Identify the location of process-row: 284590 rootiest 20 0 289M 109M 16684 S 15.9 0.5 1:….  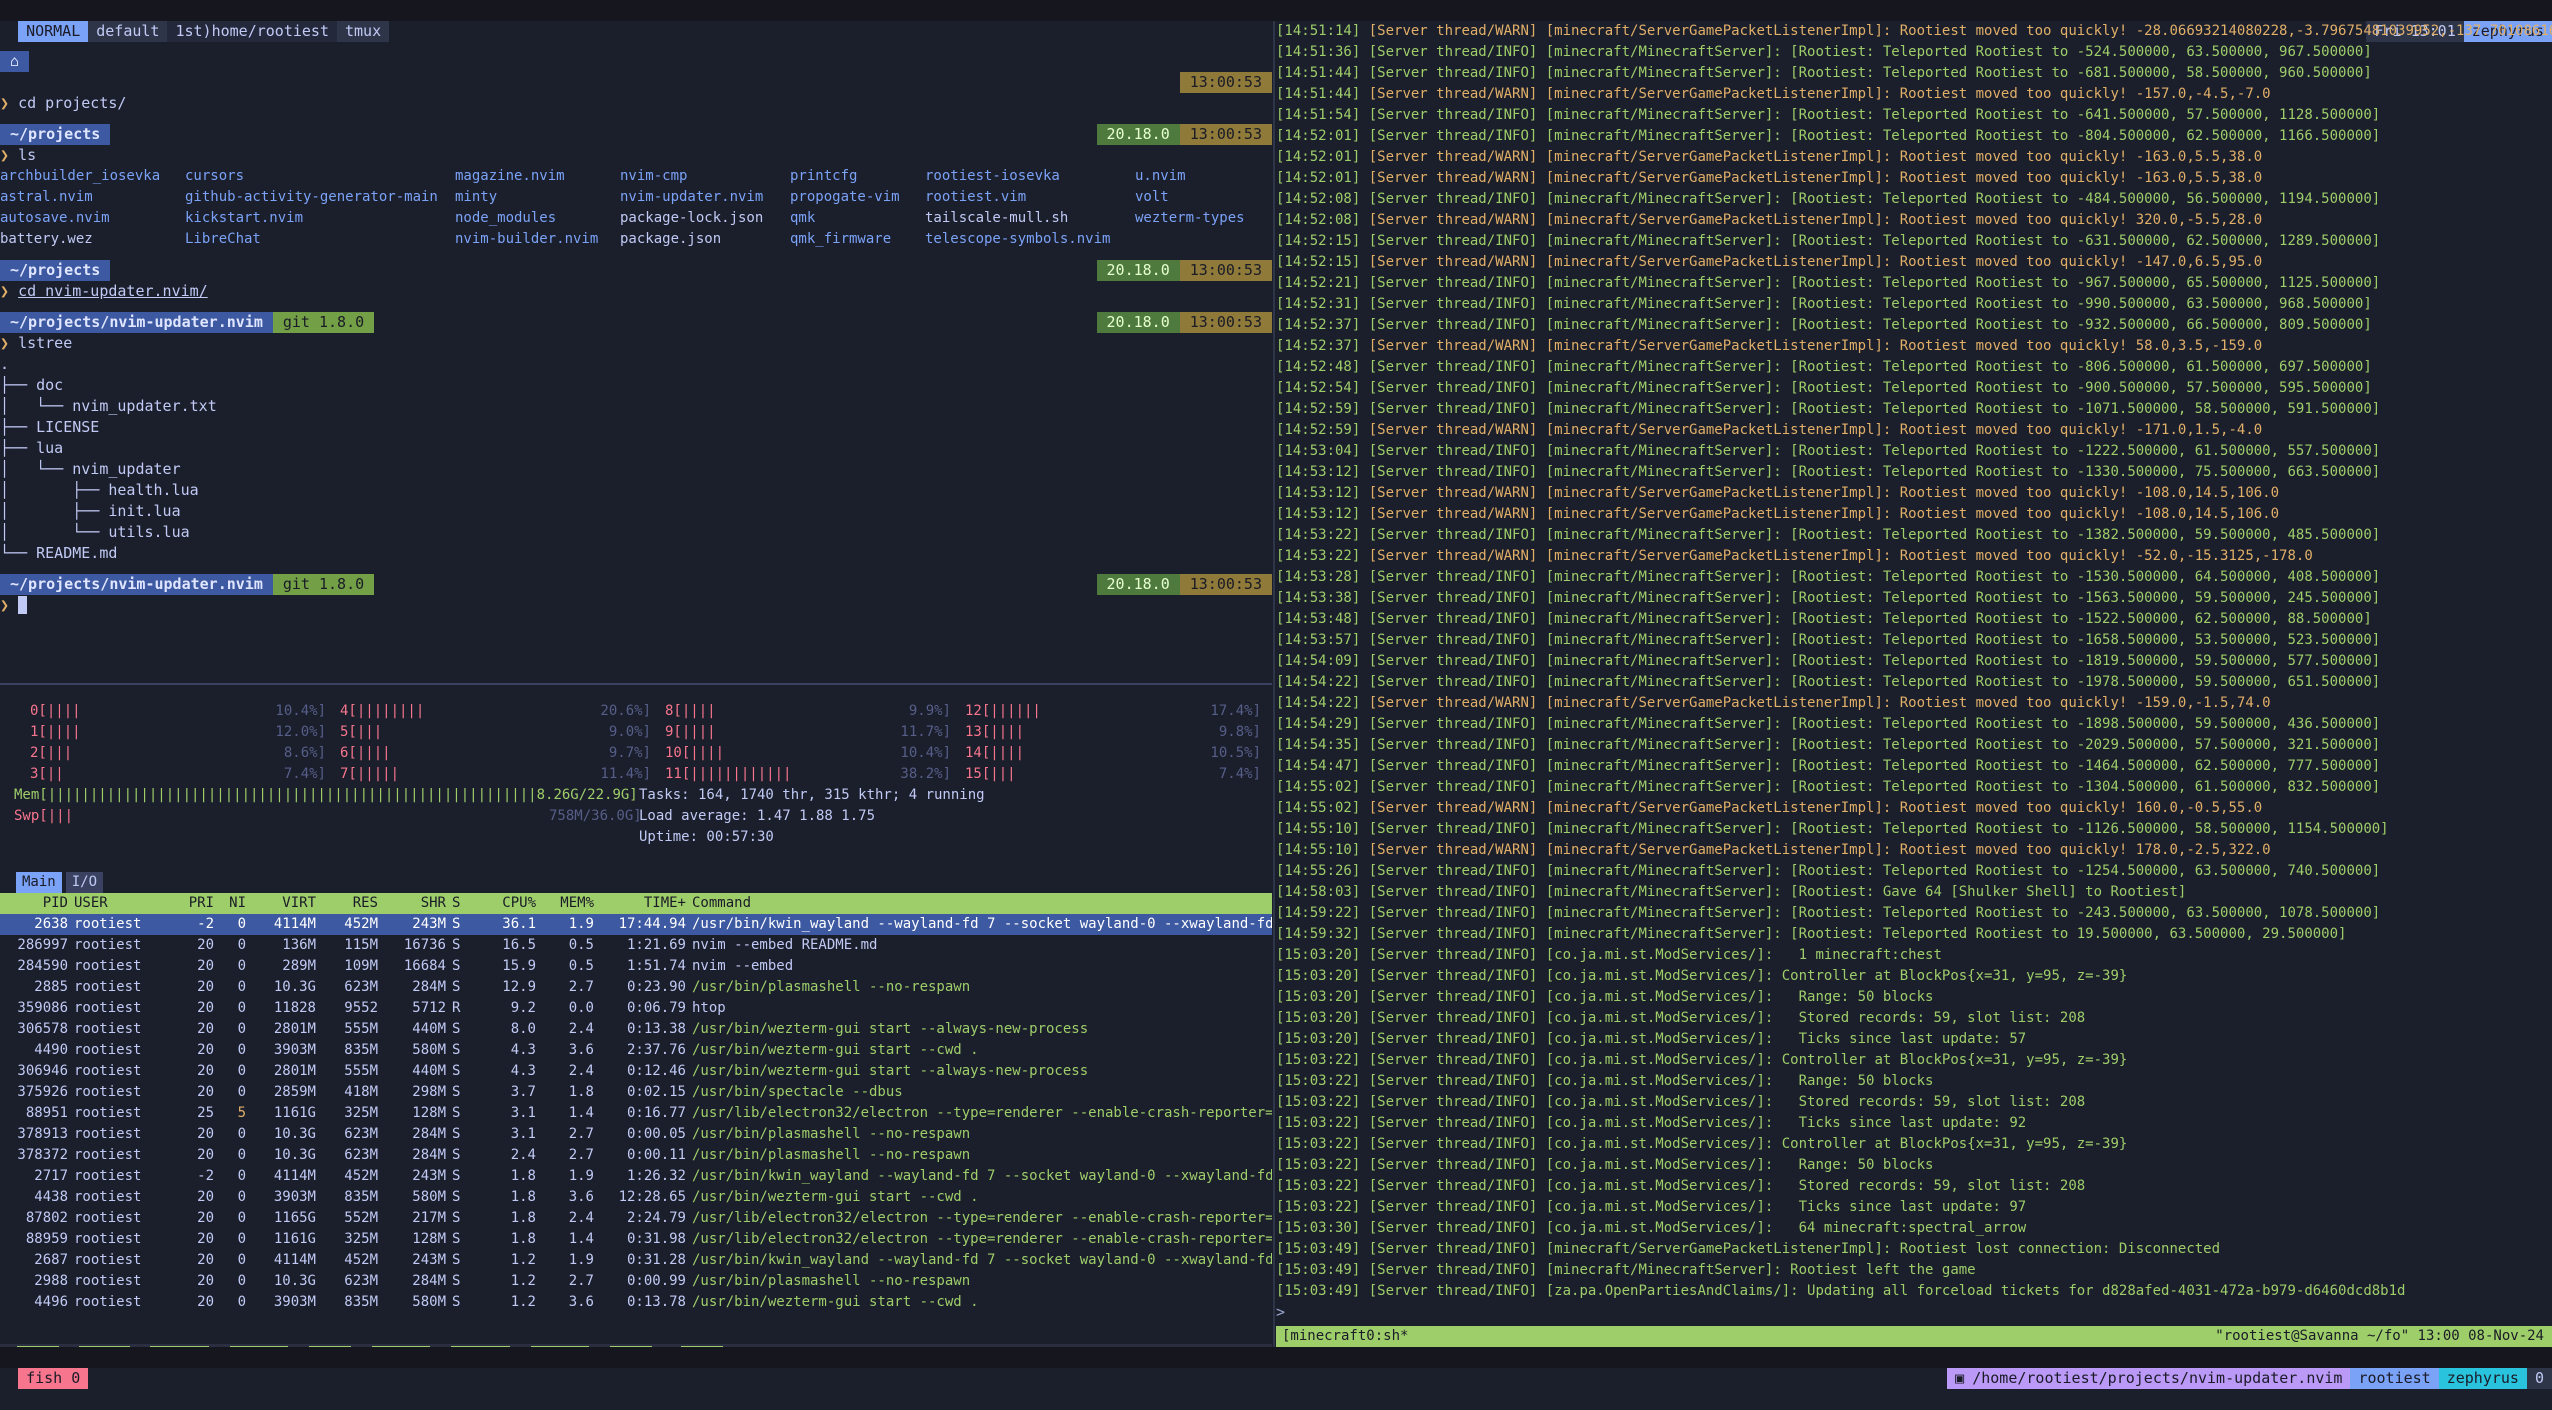
(636, 966).